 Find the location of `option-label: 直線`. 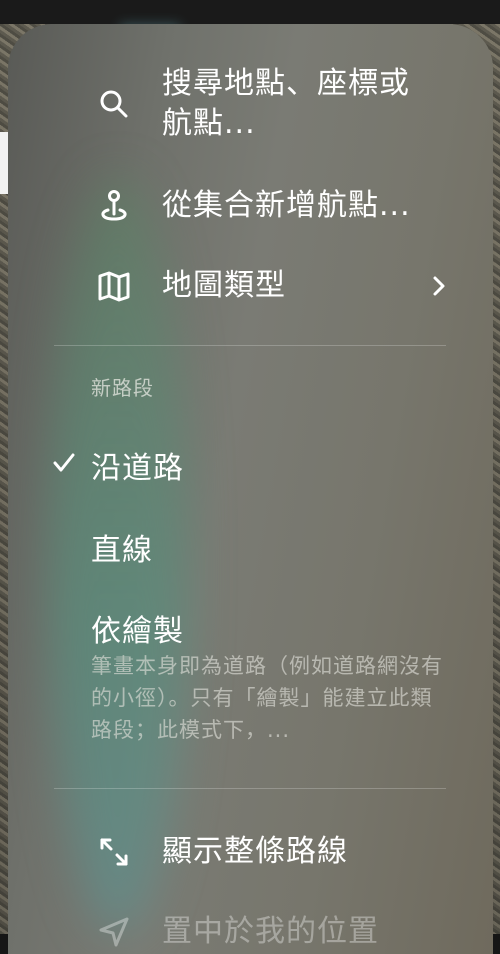

option-label: 直線 is located at coordinates (122, 550).